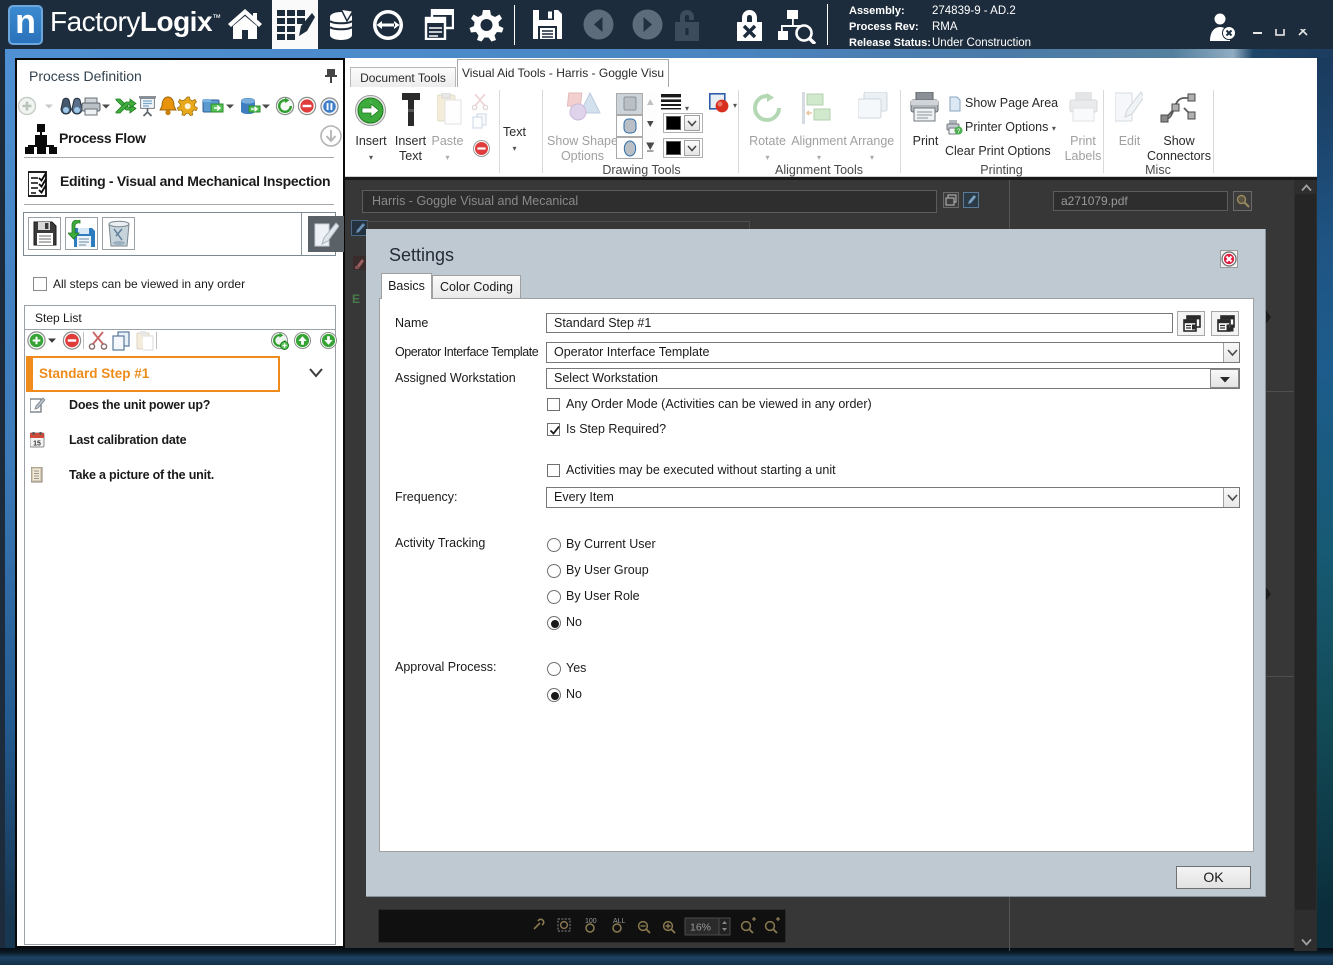 This screenshot has height=965, width=1333. I want to click on svg-text: 15, so click(37, 444).